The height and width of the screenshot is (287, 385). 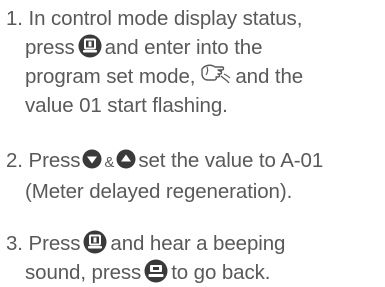 I want to click on step-2-text-c: (Meter delayed regeneration)., so click(x=159, y=191).